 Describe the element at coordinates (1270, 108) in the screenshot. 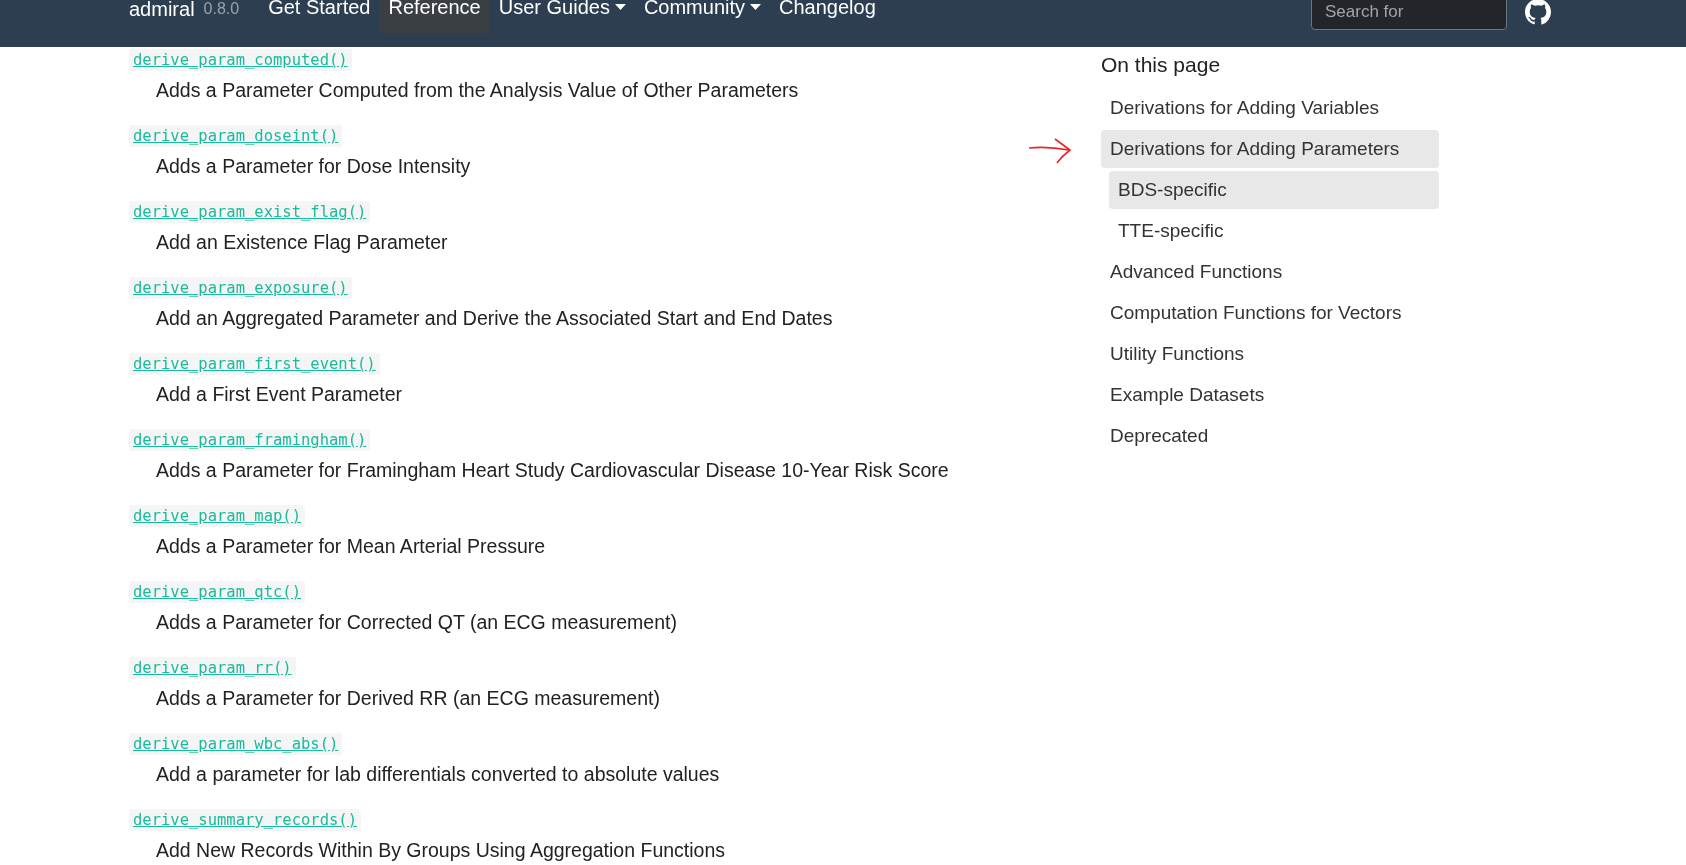

I see `toc-link: Derivations for Adding Variables` at that location.